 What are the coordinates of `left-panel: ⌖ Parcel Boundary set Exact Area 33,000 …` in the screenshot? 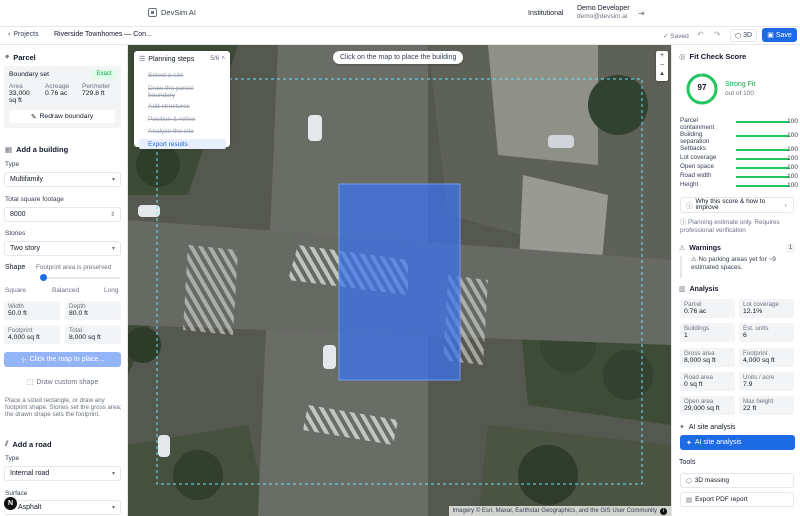 It's located at (64, 280).